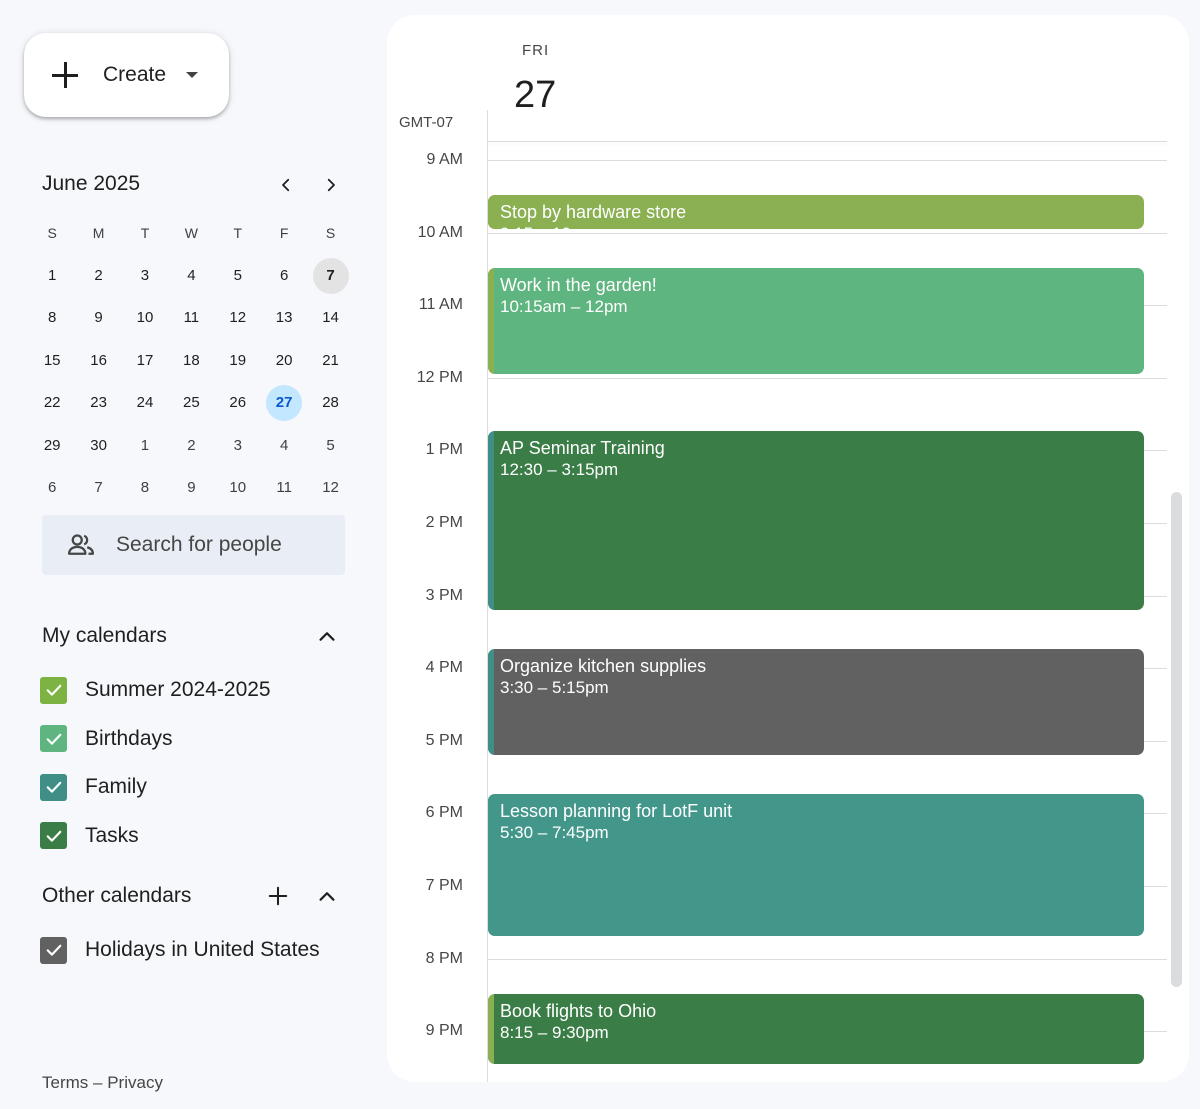  What do you see at coordinates (816, 212) in the screenshot?
I see `calendar-event: Stop by hardware store9:15 – 10am` at bounding box center [816, 212].